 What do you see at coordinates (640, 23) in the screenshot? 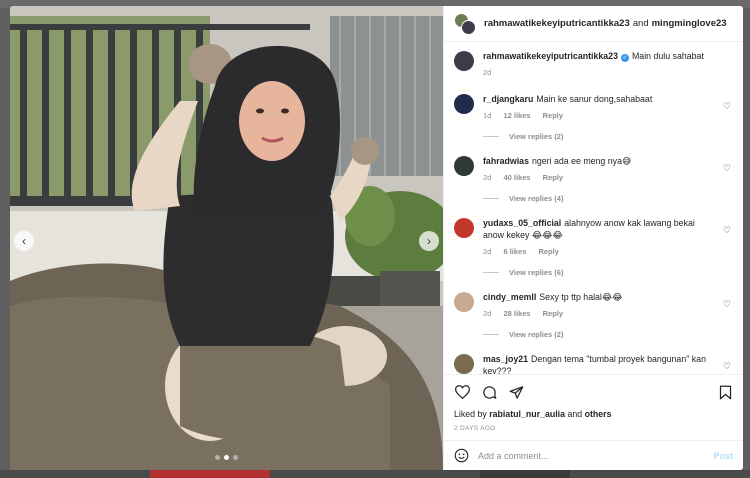
I see `header-and: and` at bounding box center [640, 23].